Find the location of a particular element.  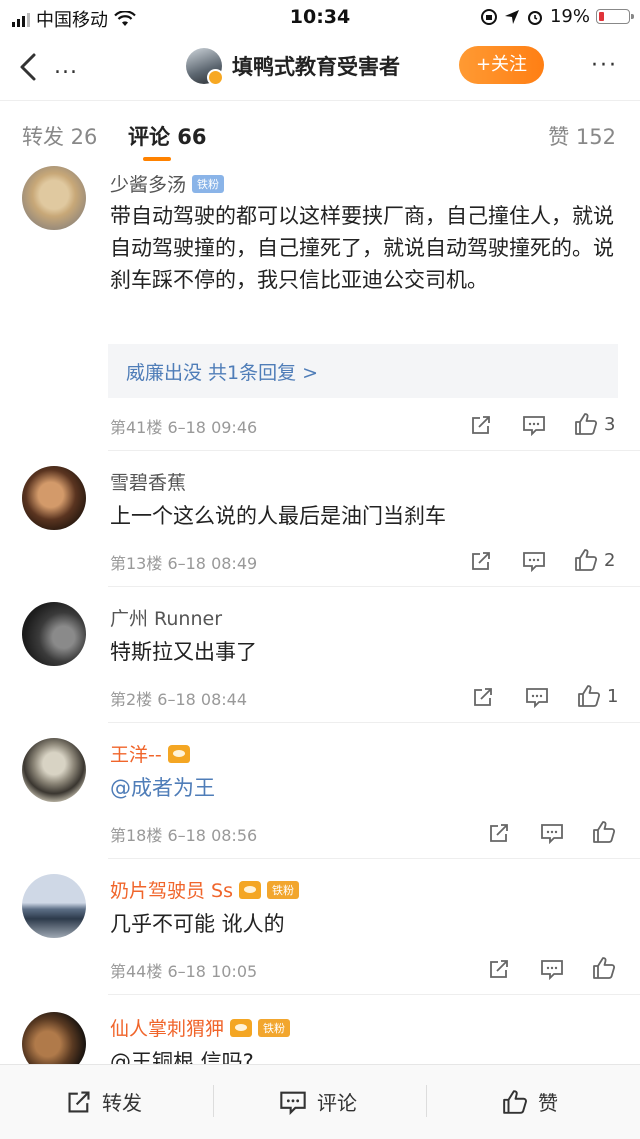

tab-repost: 转发 26 is located at coordinates (59, 136).